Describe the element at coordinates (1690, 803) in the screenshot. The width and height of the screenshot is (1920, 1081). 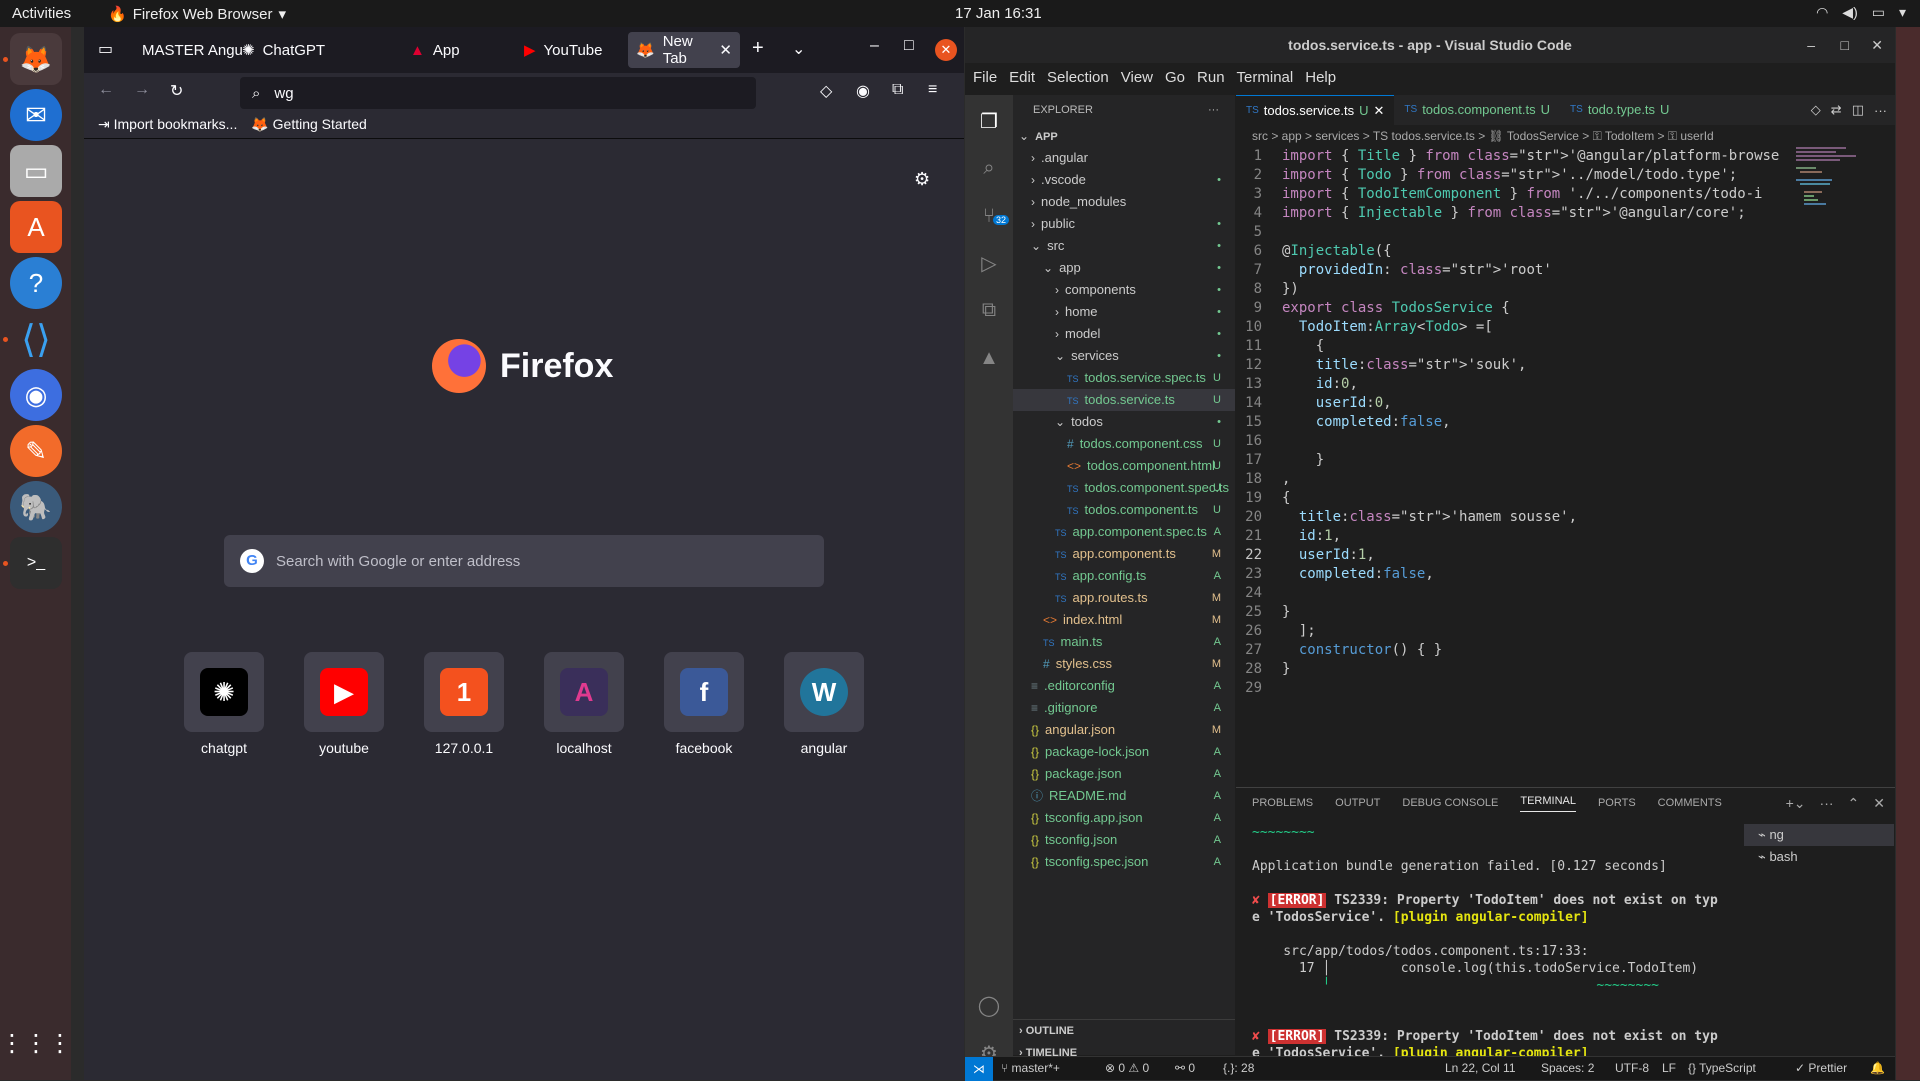
I see `tab-comments: COMMENTS` at that location.